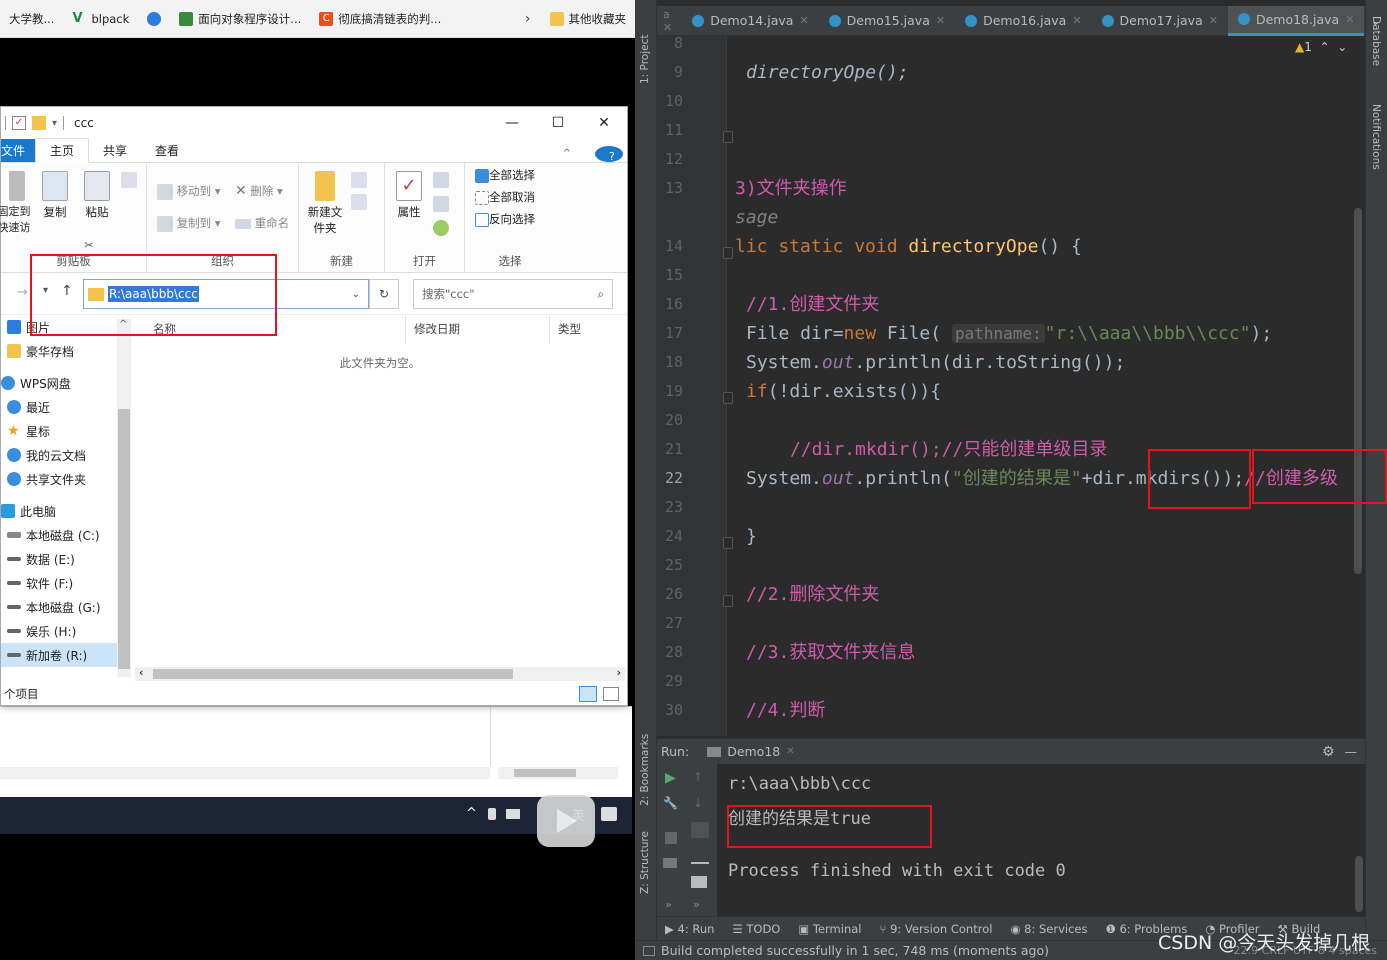  I want to click on down-arrow-icon: ↓, so click(698, 803).